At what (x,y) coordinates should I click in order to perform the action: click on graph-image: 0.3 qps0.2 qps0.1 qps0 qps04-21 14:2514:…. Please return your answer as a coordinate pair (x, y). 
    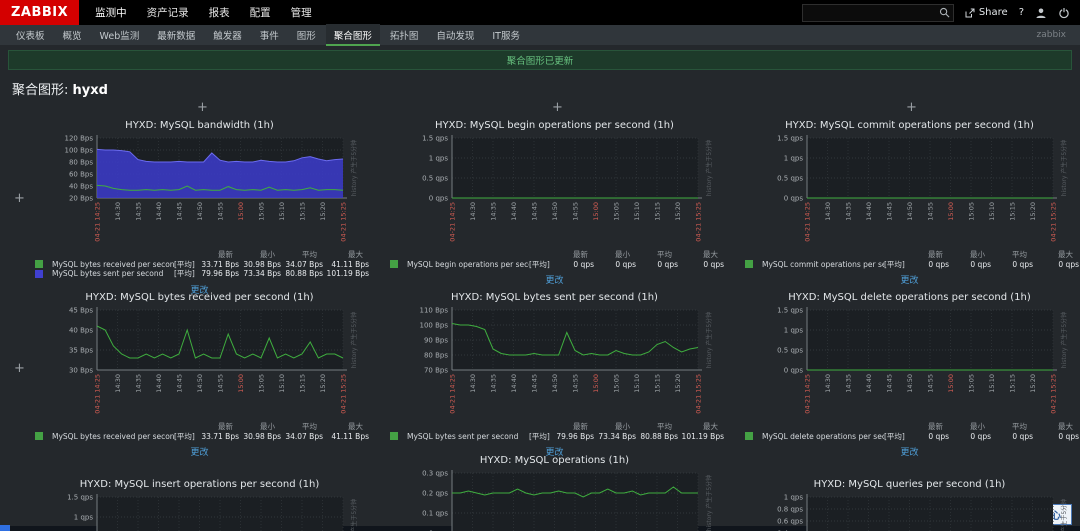
    Looking at the image, I should click on (554, 499).